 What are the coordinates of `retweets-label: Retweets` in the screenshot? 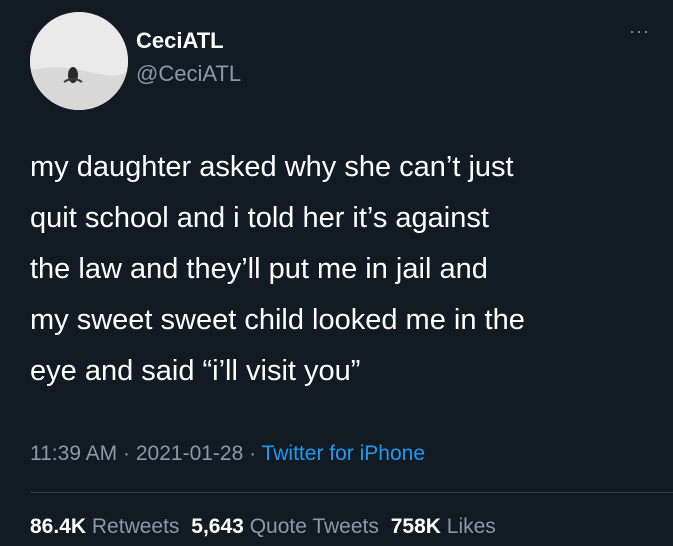 It's located at (135, 526).